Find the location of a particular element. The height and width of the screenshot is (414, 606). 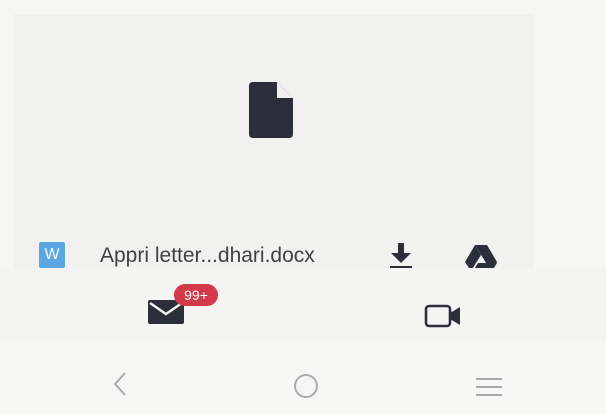

tab-mail: 99+ is located at coordinates (183, 305).